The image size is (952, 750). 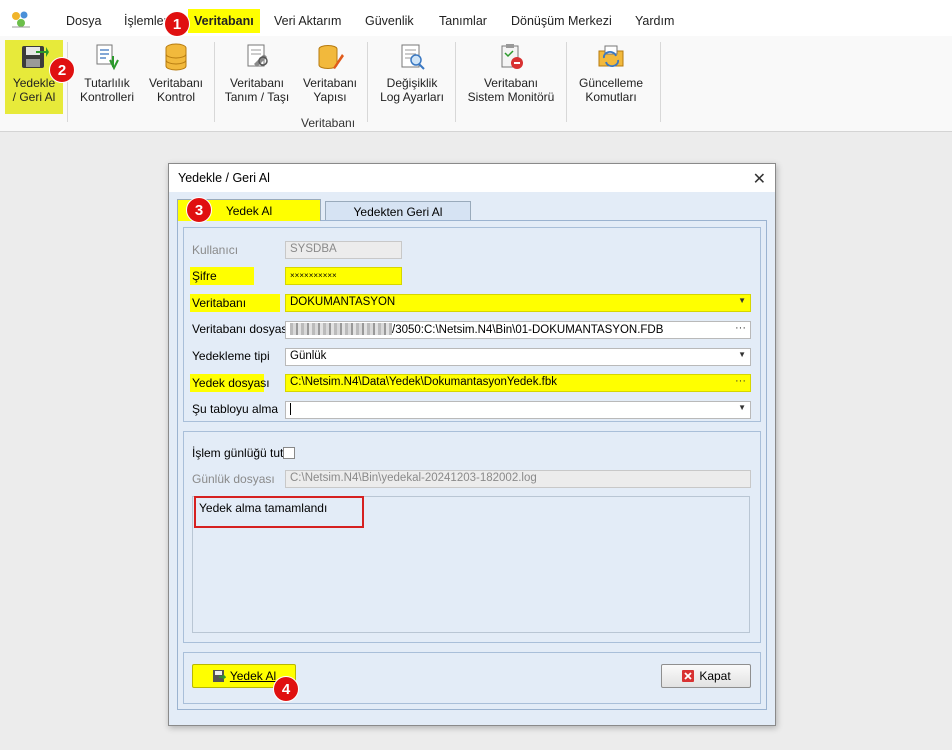 I want to click on ribbon-update-commands-label-2: Komutları, so click(x=611, y=97).